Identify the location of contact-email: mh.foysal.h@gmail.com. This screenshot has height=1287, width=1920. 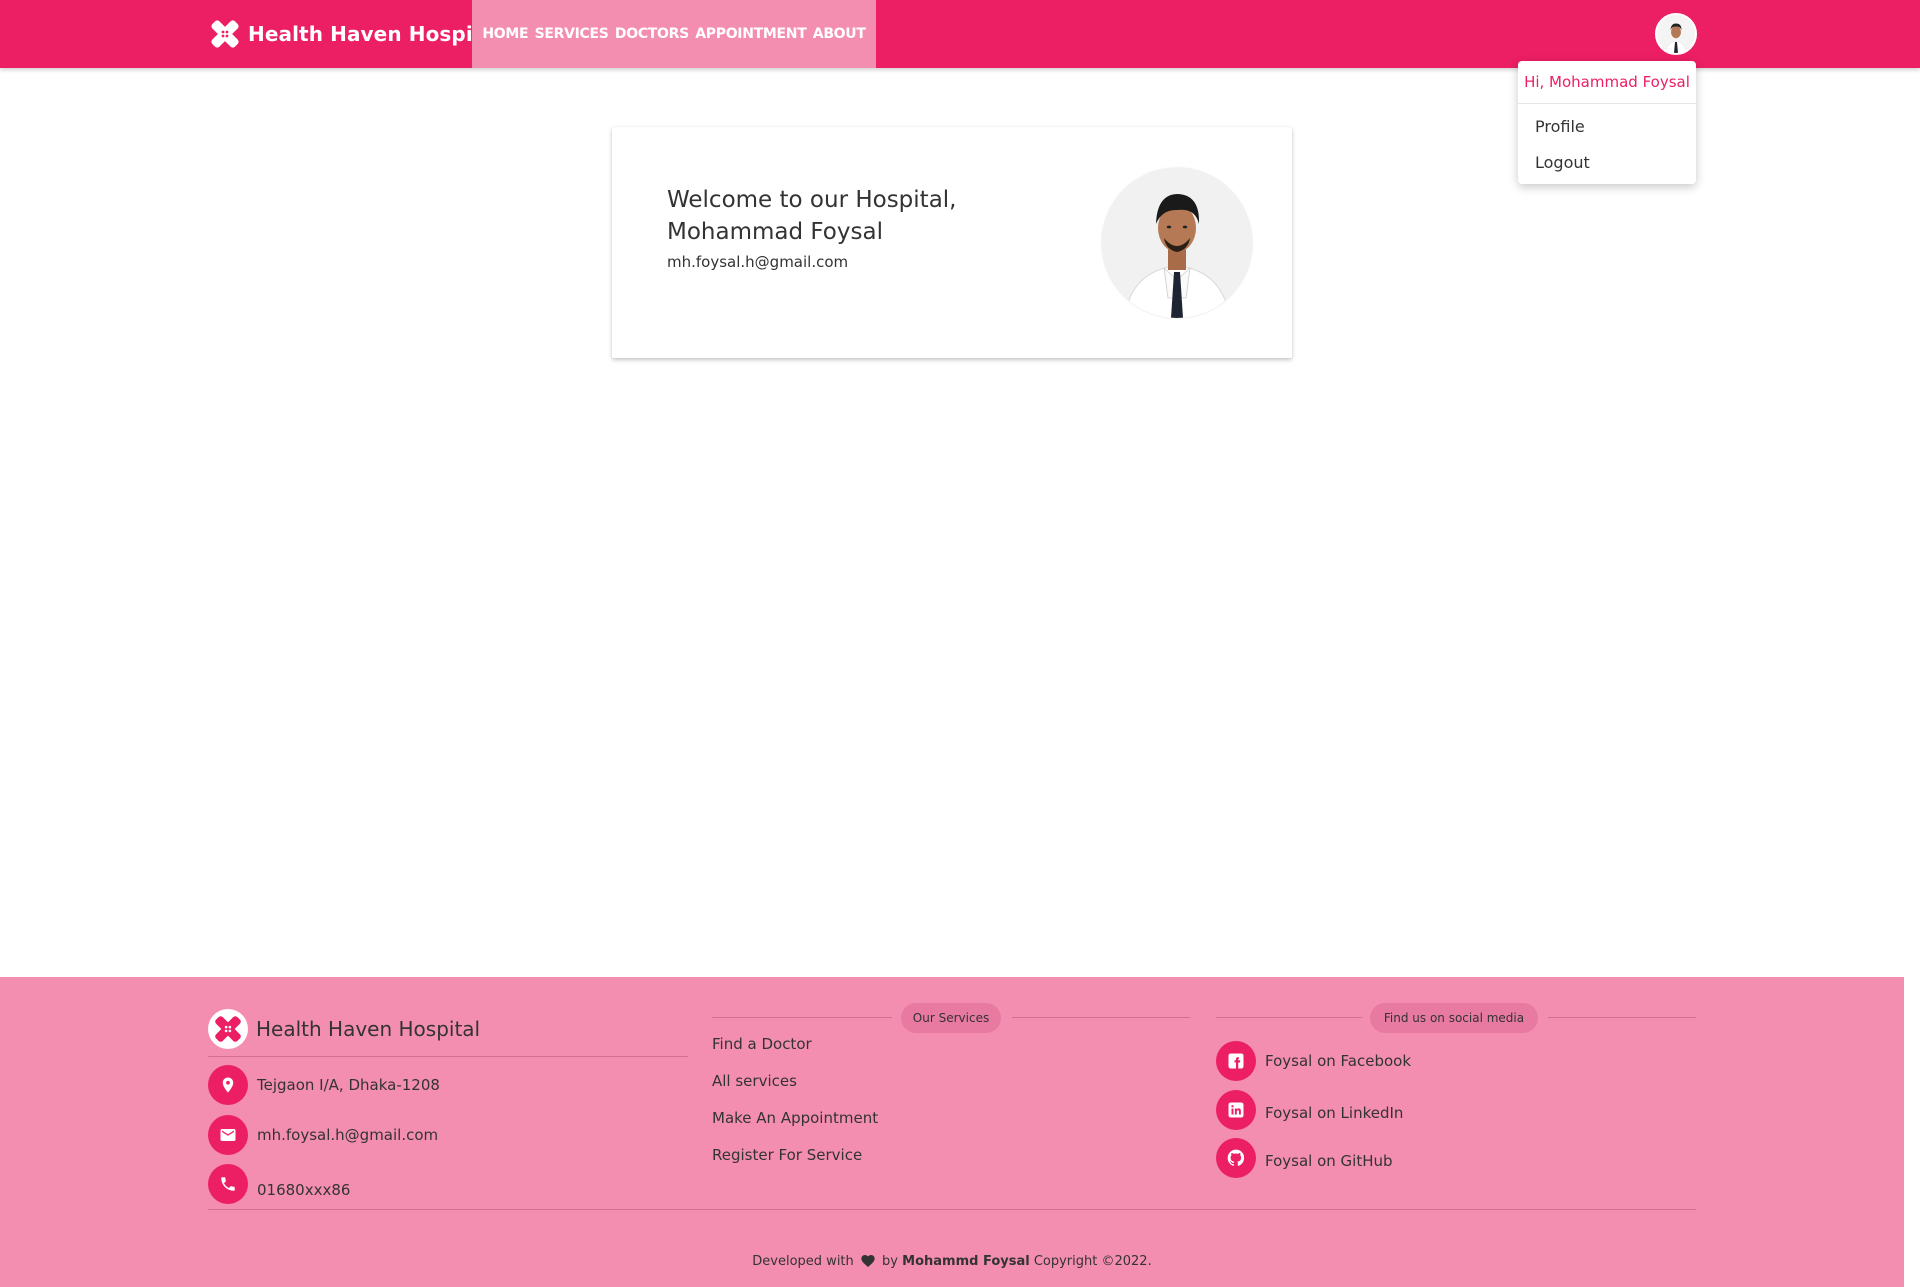
(323, 1135).